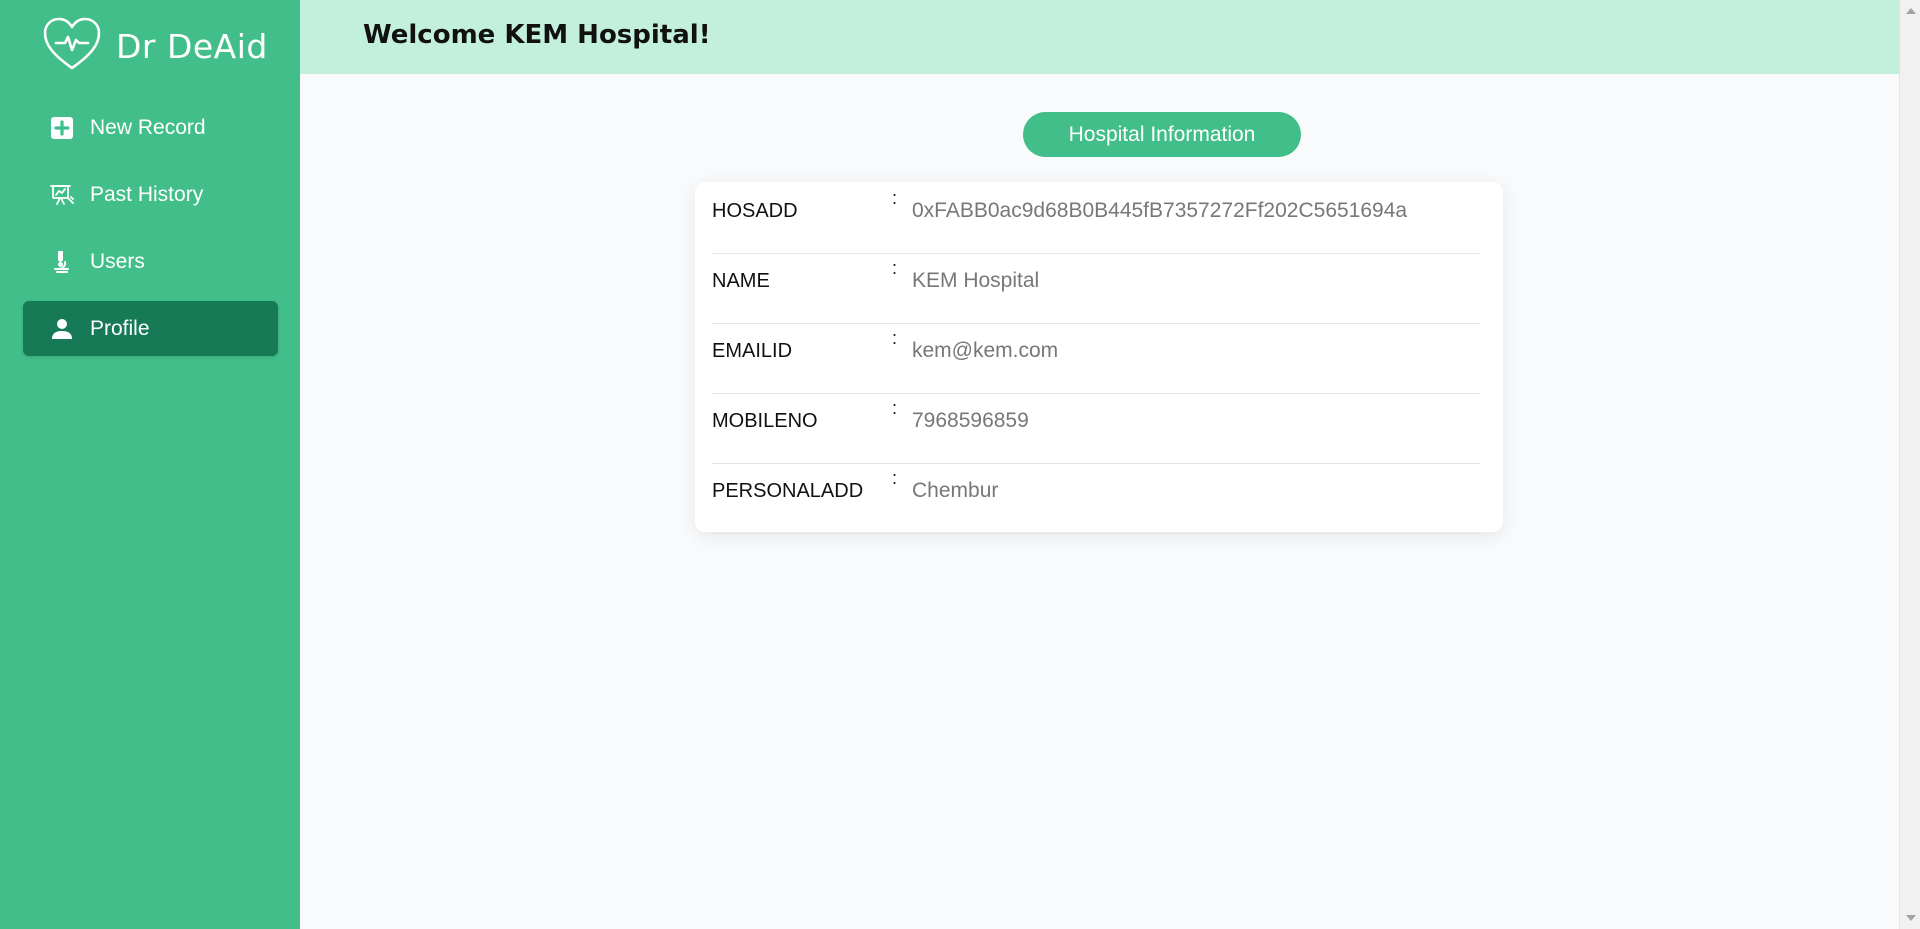 The width and height of the screenshot is (1920, 929). I want to click on sidebar-item-label: Profile, so click(120, 328).